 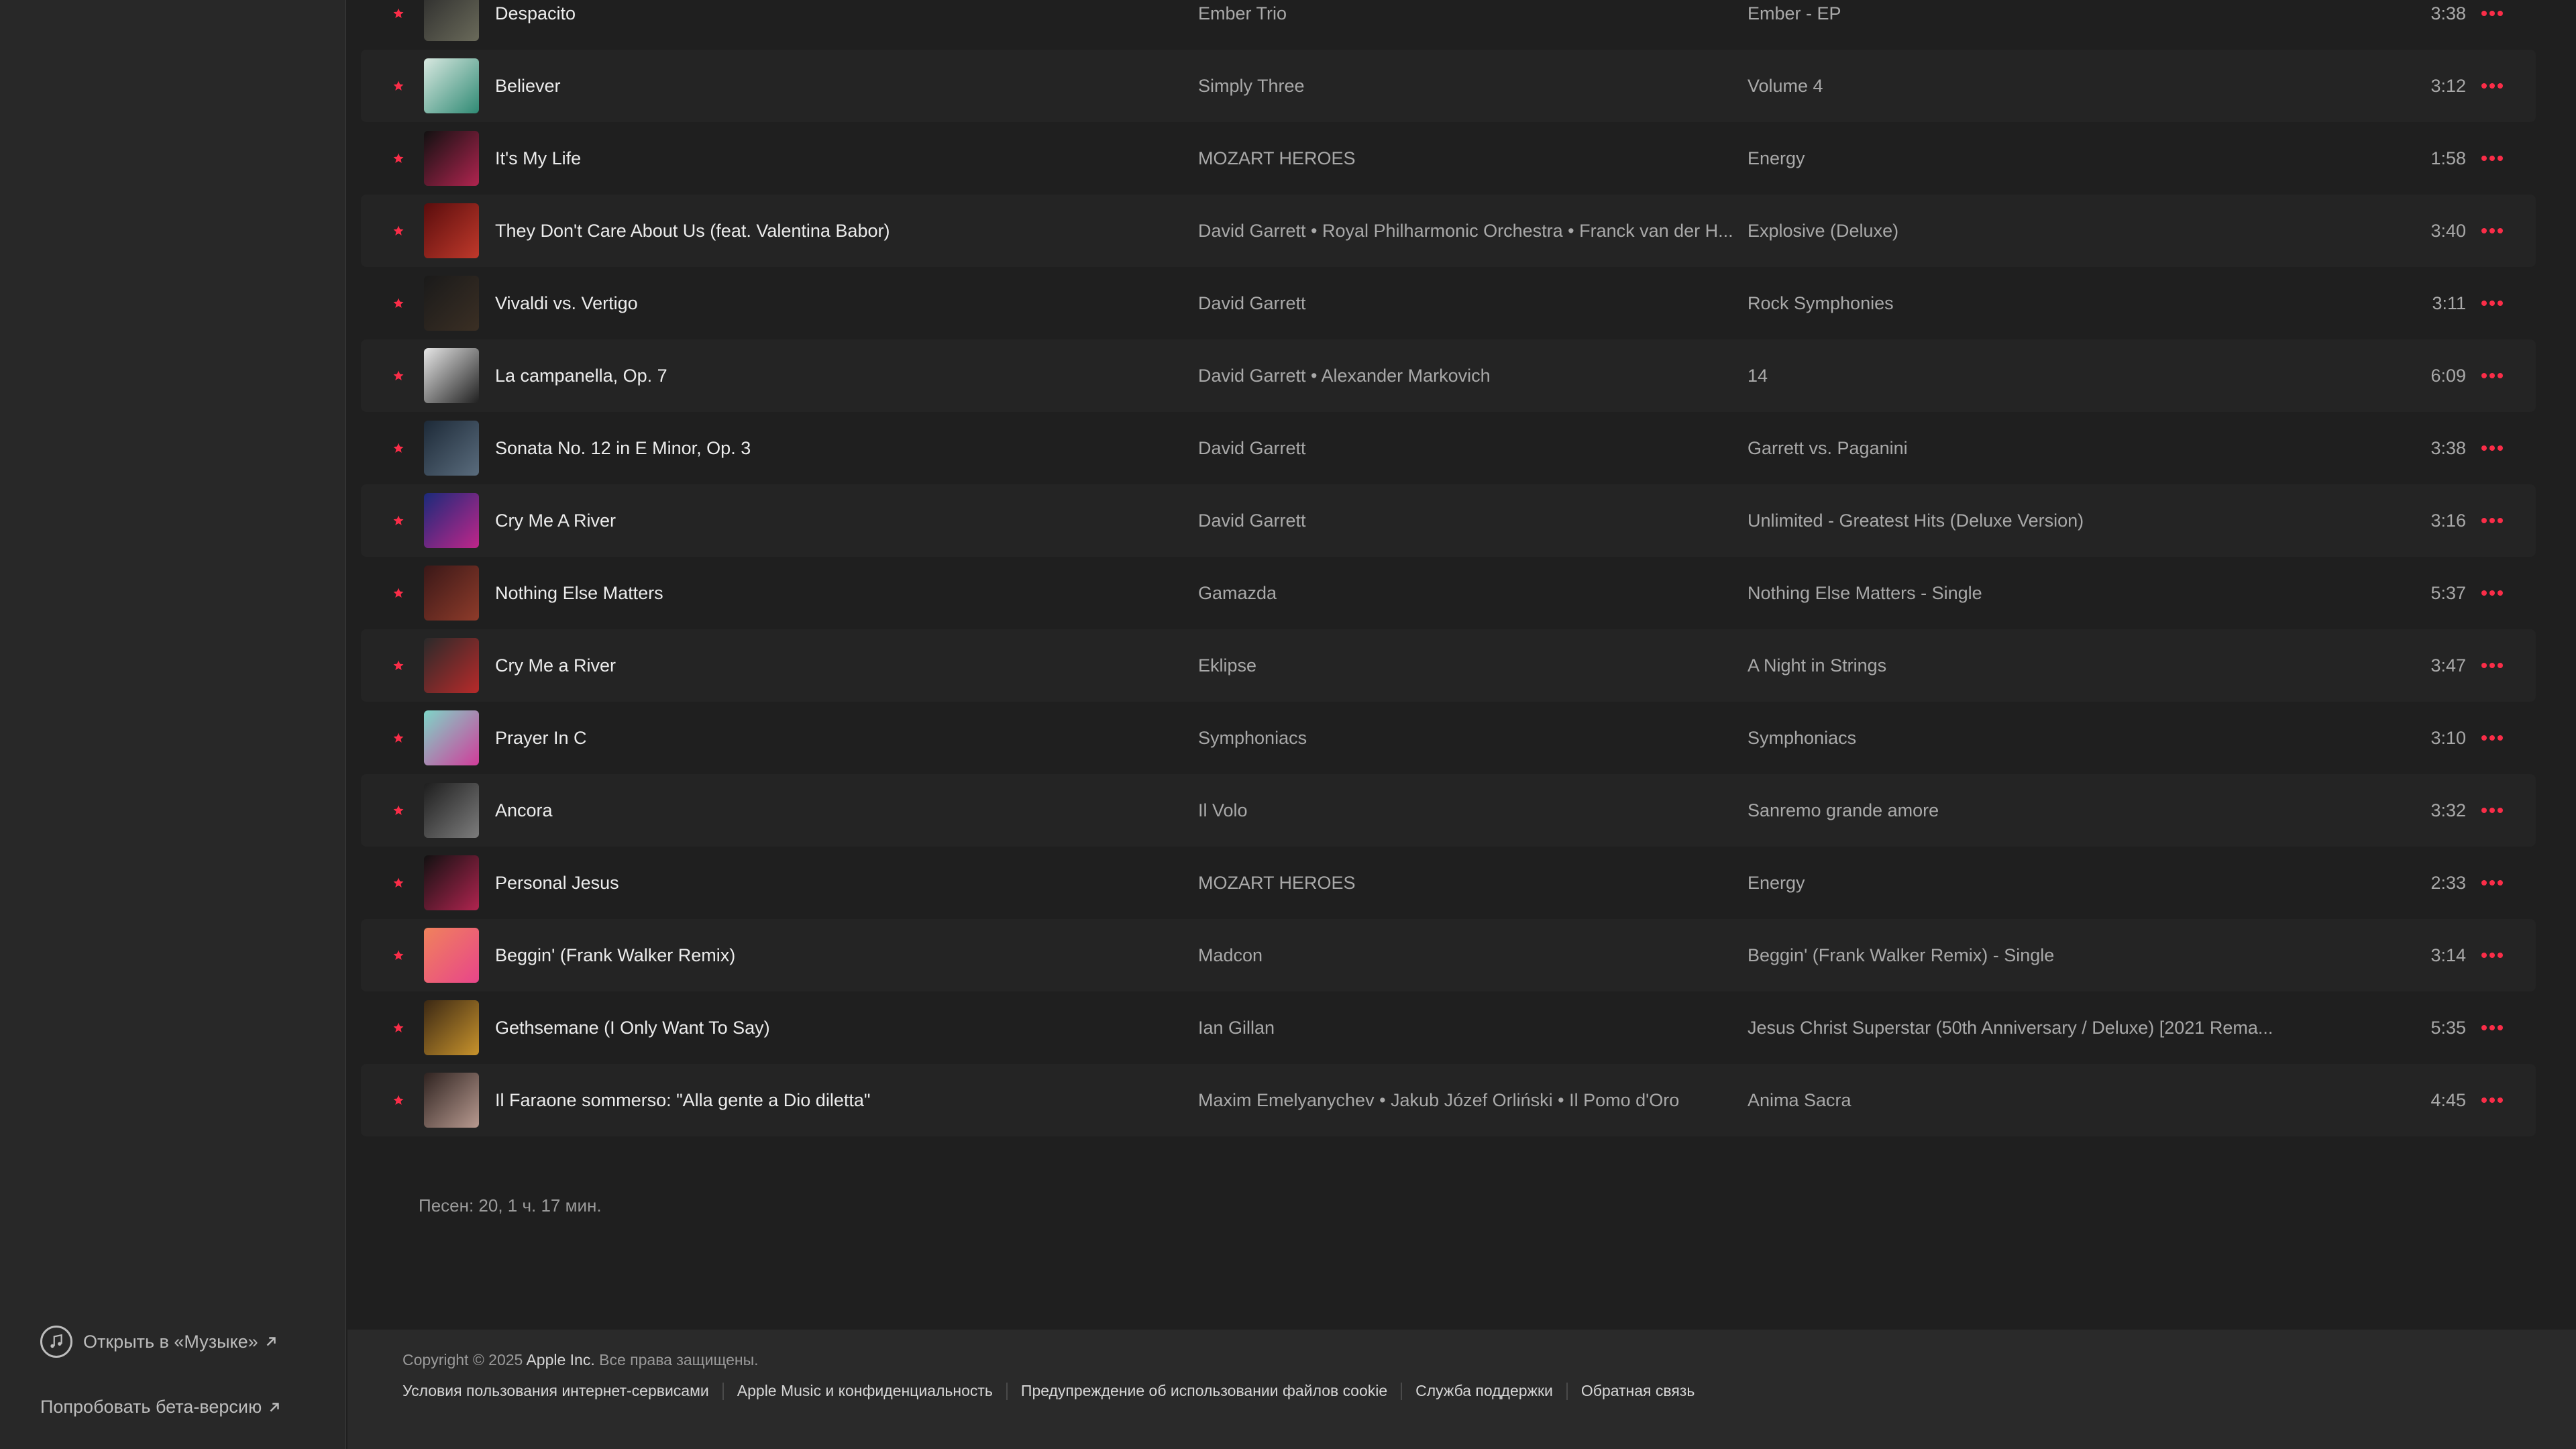 I want to click on track-title: Beggin' (Frank Walker Remix), so click(x=615, y=955).